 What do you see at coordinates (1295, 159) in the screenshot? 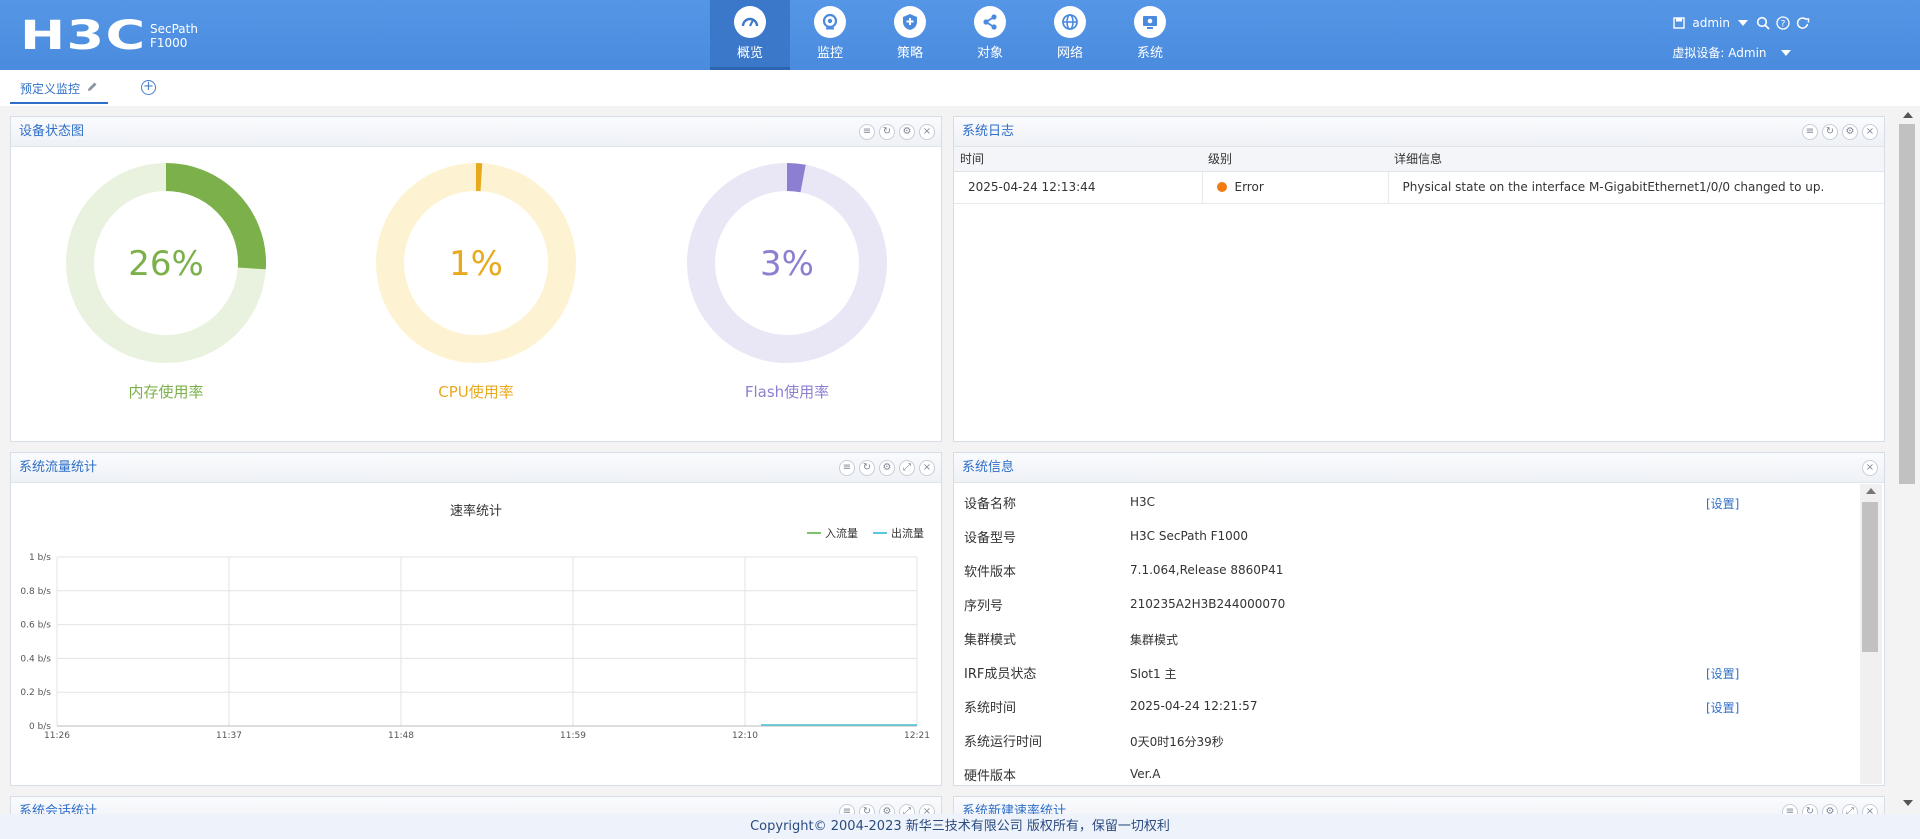
I see `col-level: 级别` at bounding box center [1295, 159].